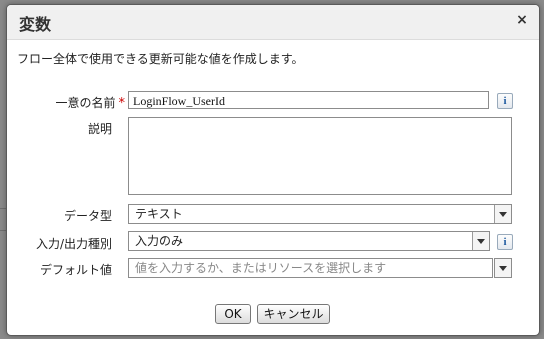 This screenshot has width=544, height=339. What do you see at coordinates (505, 242) in the screenshot?
I see `io-type-info-icon: i` at bounding box center [505, 242].